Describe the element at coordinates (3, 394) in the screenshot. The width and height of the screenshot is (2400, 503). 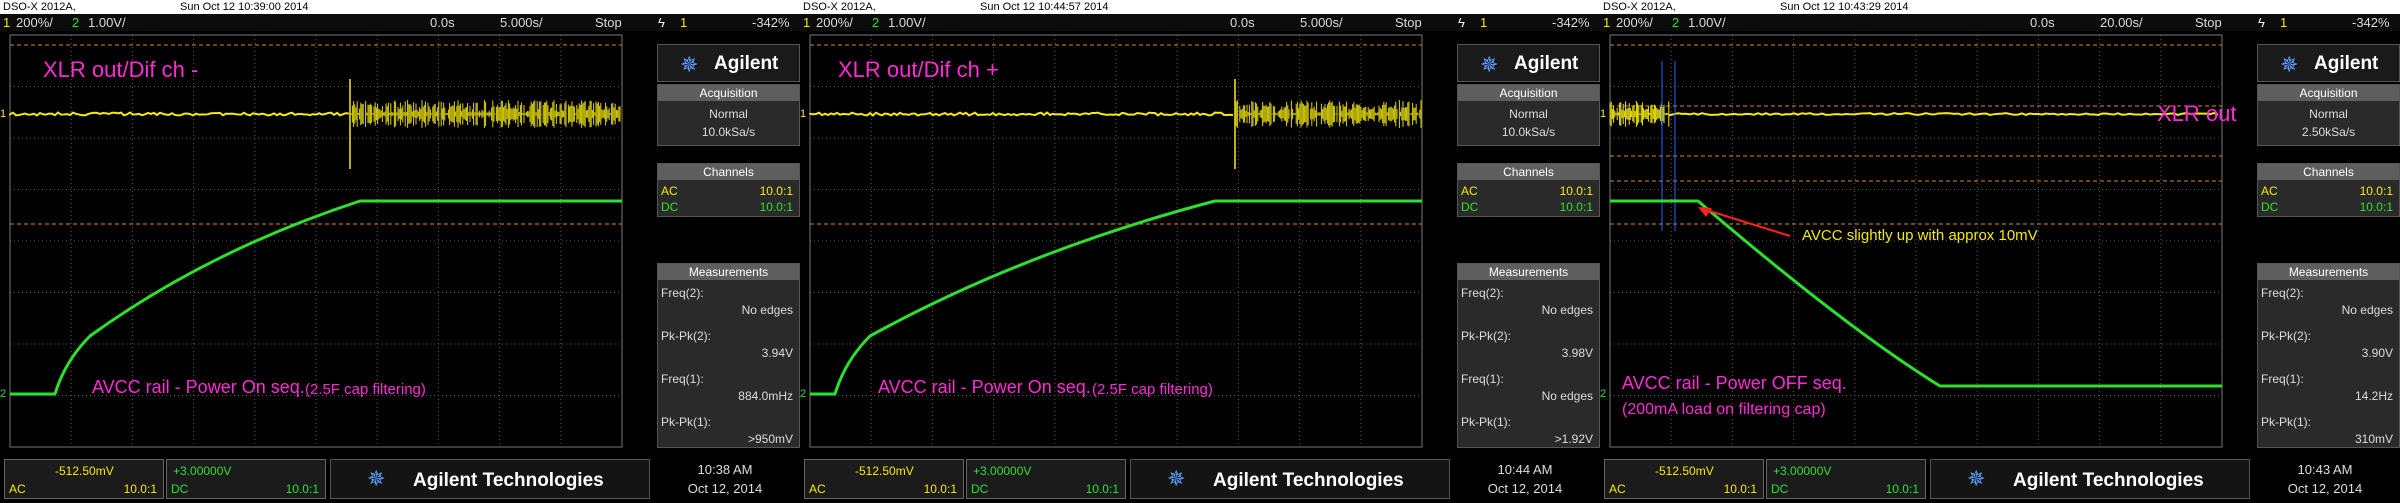
I see `ch2-ground-marker: 2` at that location.